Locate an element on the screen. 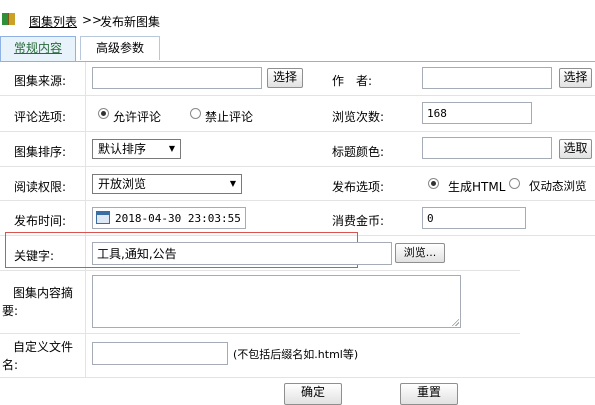 Image resolution: width=595 pixels, height=405 pixels. comment-allow-label: 允许评论 is located at coordinates (137, 117).